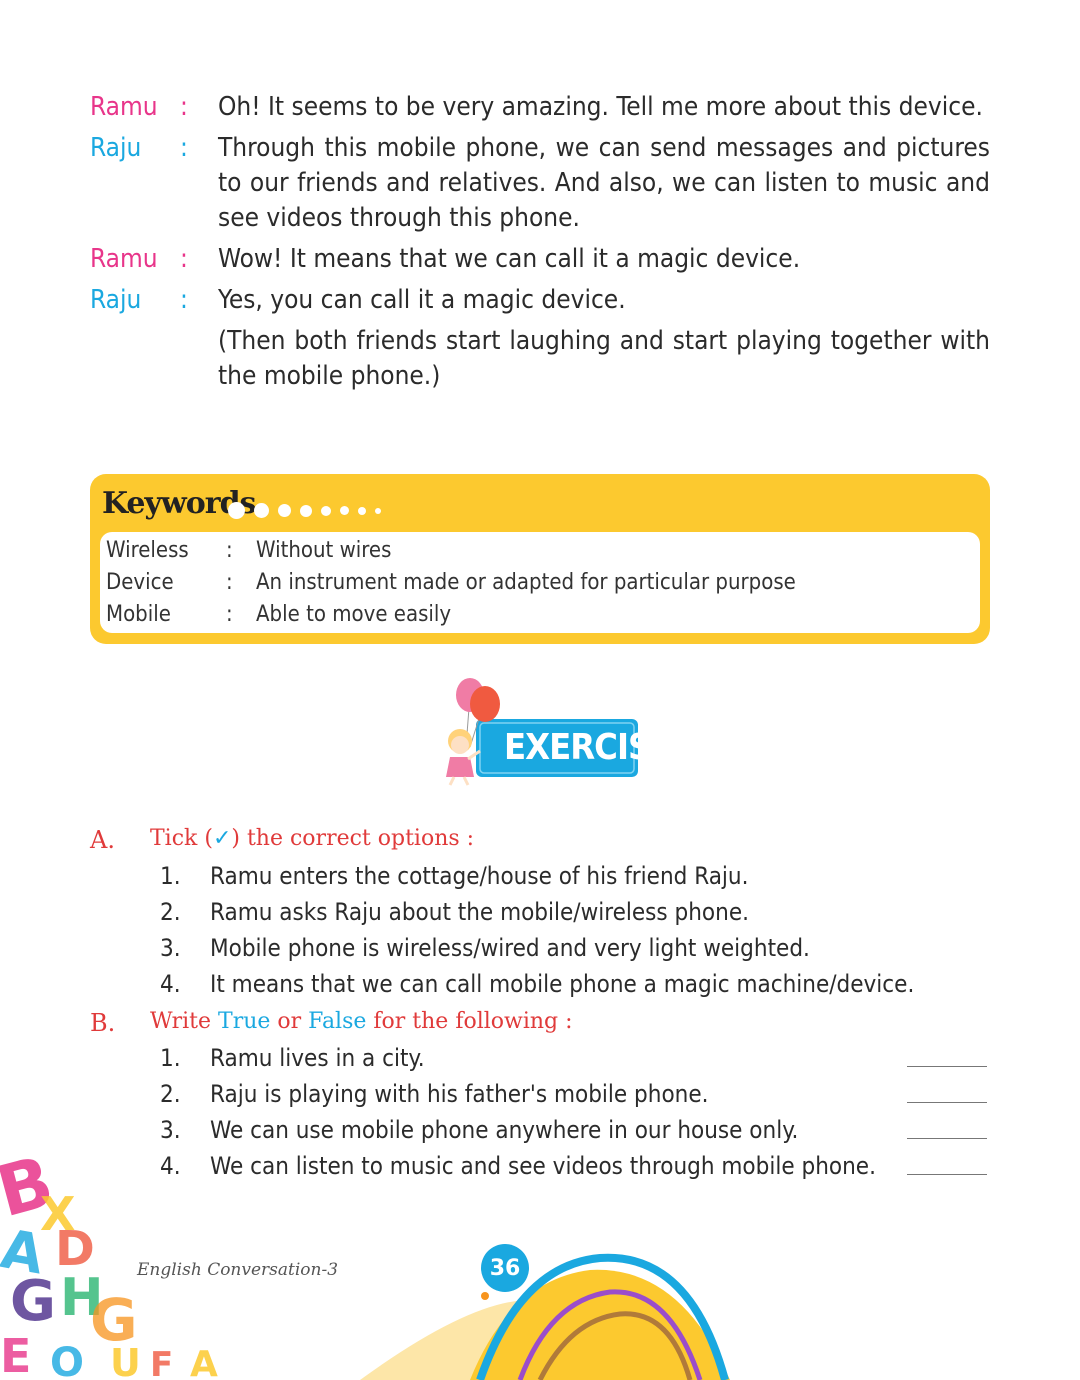  Describe the element at coordinates (505, 1268) in the screenshot. I see `page-number: 36` at that location.